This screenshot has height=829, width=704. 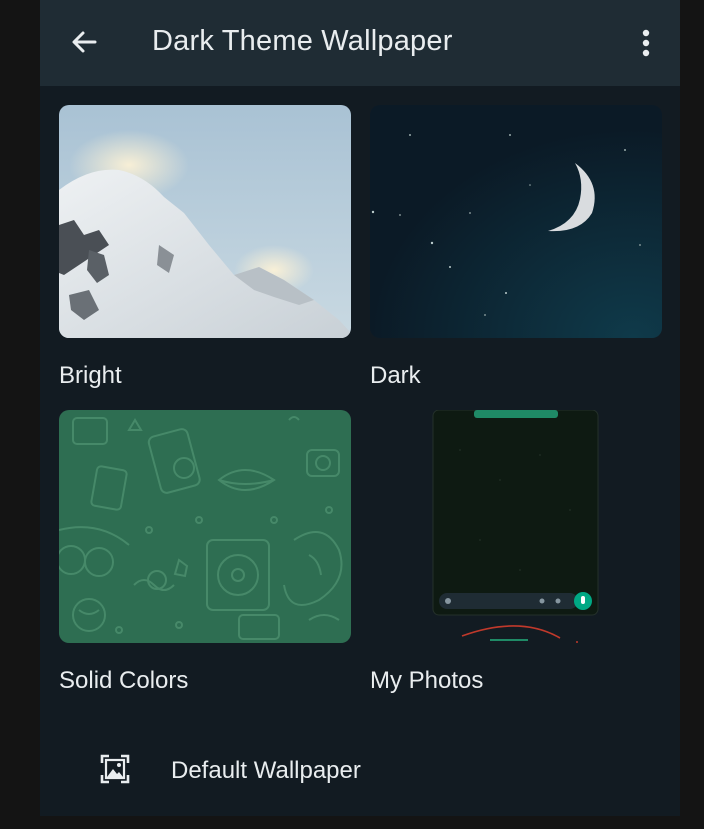 I want to click on page-title: Dark Theme Wallpaper, so click(x=302, y=41).